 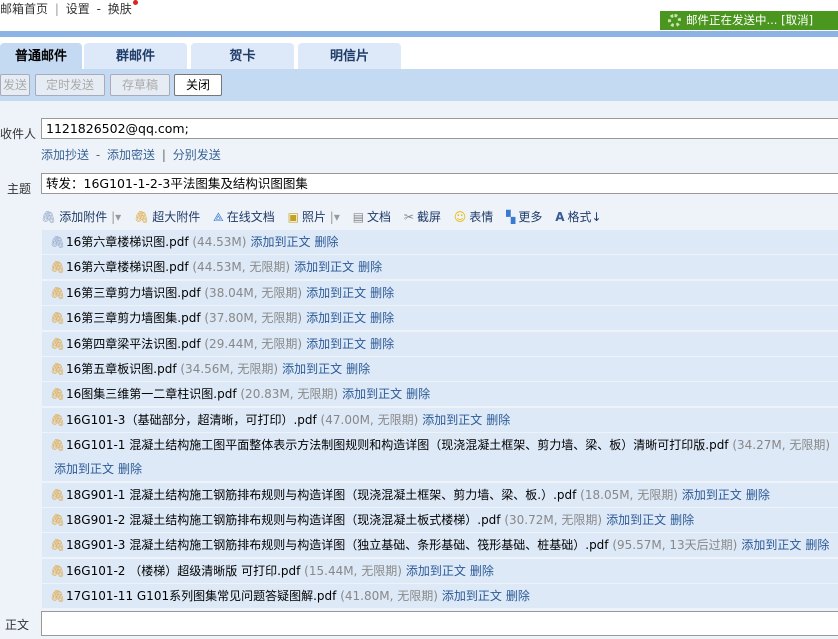 I want to click on attachment-meta: (15.44M, 无限期), so click(x=353, y=570).